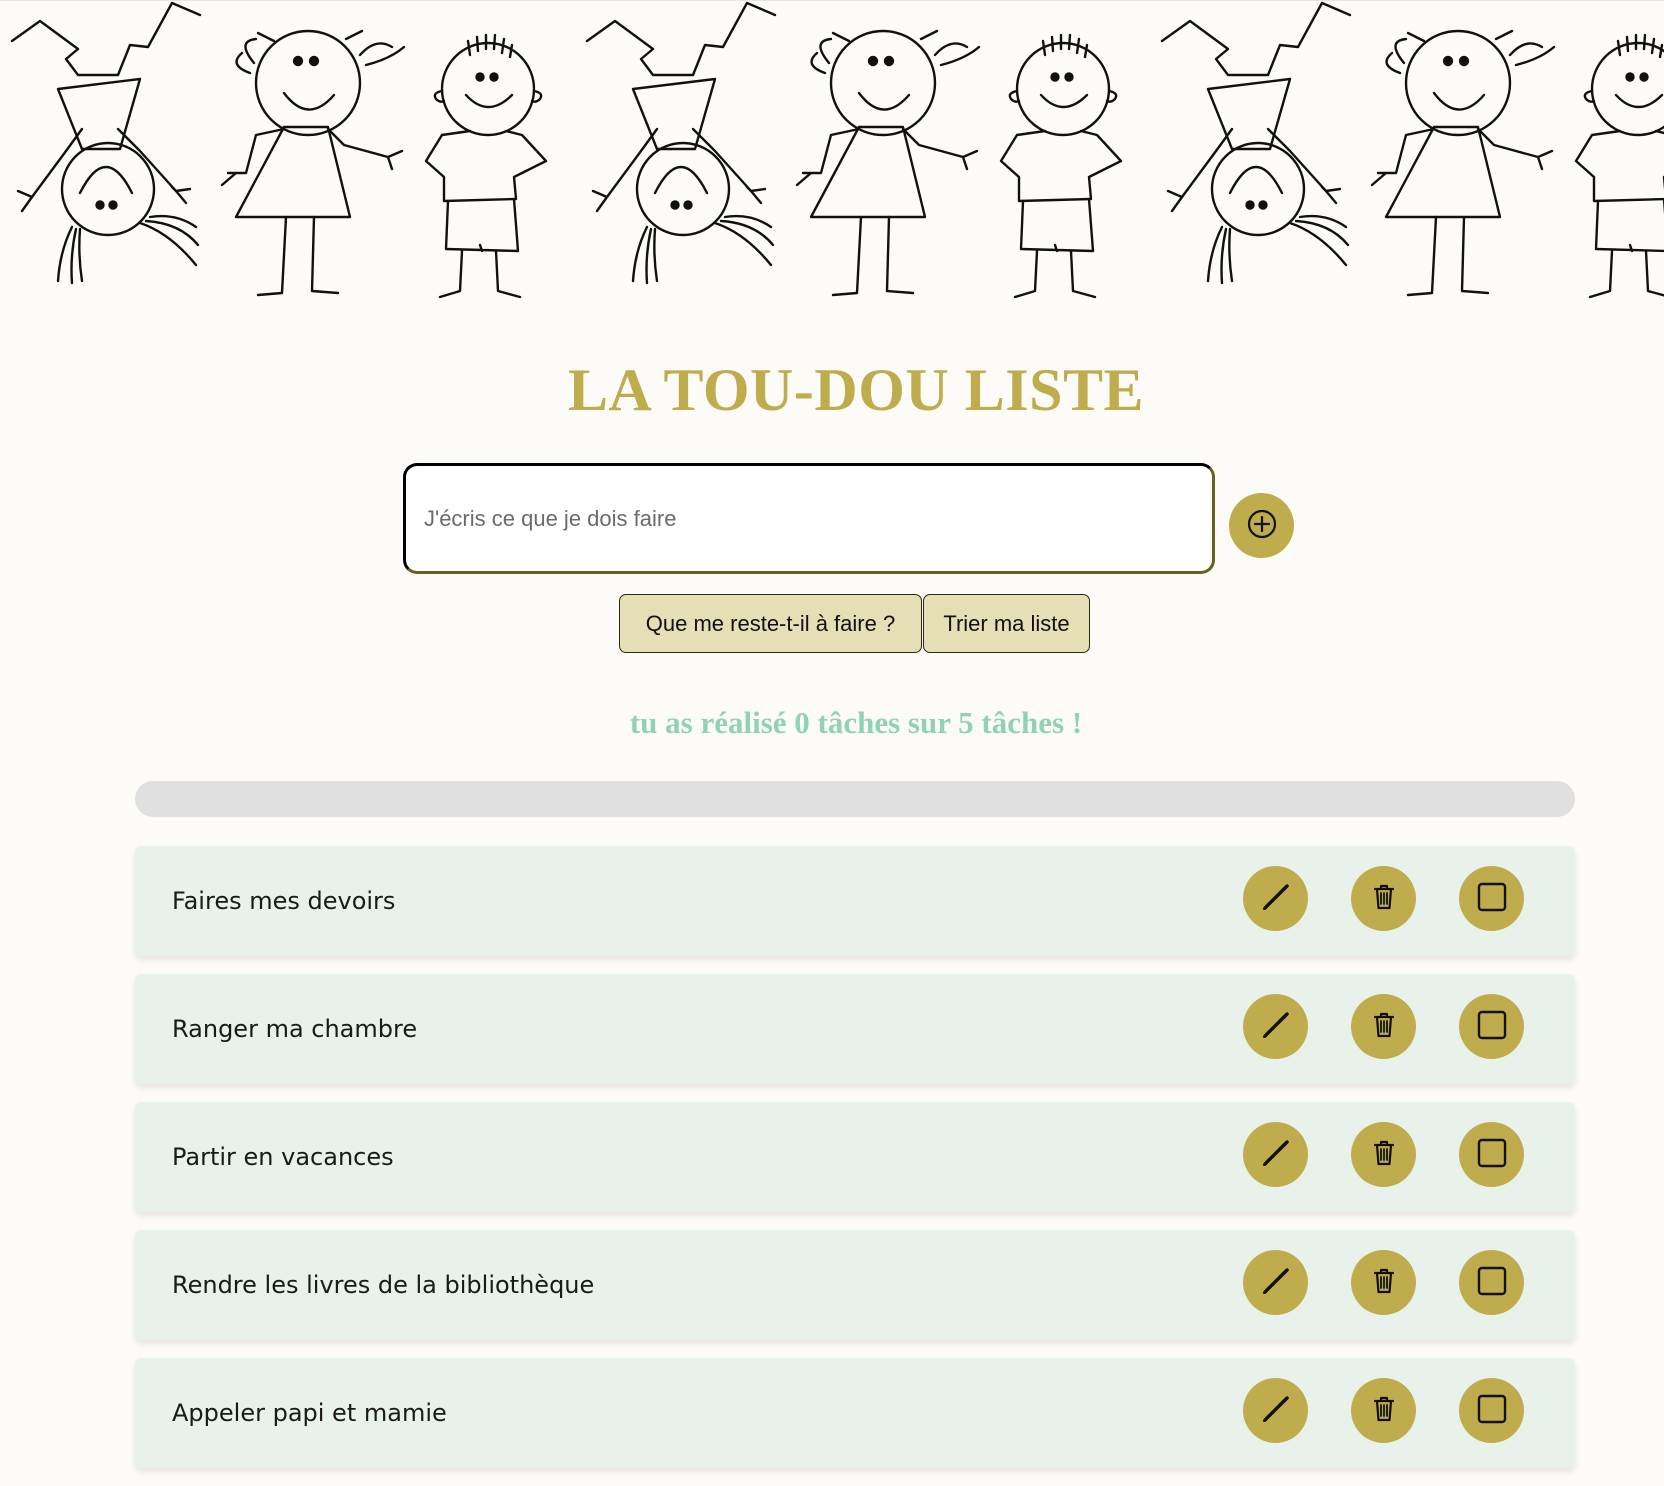 The width and height of the screenshot is (1664, 1486). Describe the element at coordinates (855, 1285) in the screenshot. I see `task-row: Rendre les livres de la bibliothèque` at that location.